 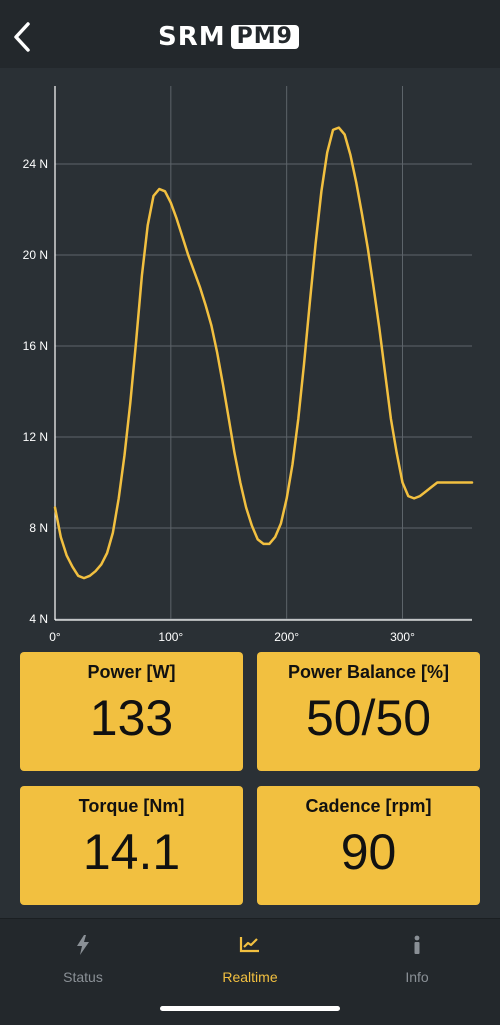 What do you see at coordinates (368, 672) in the screenshot?
I see `power-balance-label: Power Balance [%]` at bounding box center [368, 672].